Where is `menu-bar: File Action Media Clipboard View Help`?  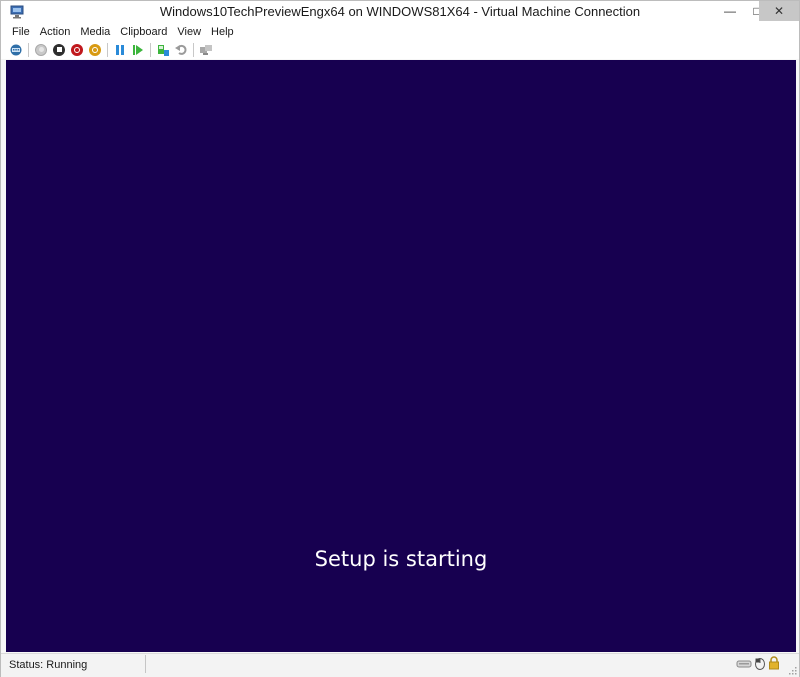 menu-bar: File Action Media Clipboard View Help is located at coordinates (400, 31).